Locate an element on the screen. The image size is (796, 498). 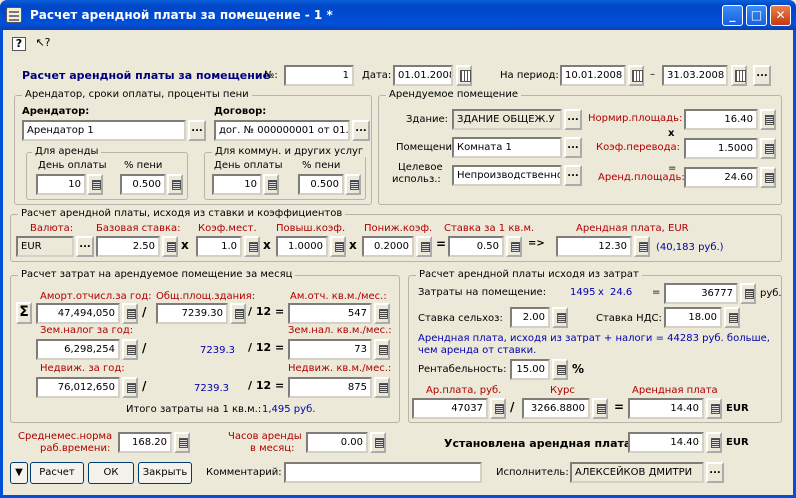
final-rent-field: 14.40 is located at coordinates (666, 442).